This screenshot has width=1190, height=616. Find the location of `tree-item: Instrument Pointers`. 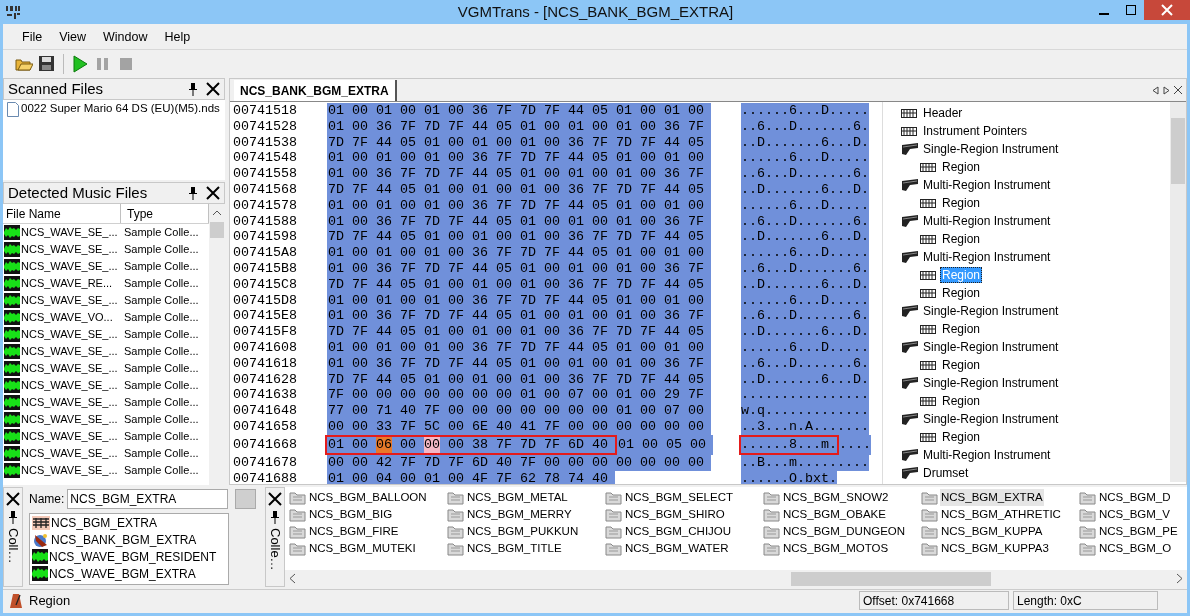

tree-item: Instrument Pointers is located at coordinates (975, 131).